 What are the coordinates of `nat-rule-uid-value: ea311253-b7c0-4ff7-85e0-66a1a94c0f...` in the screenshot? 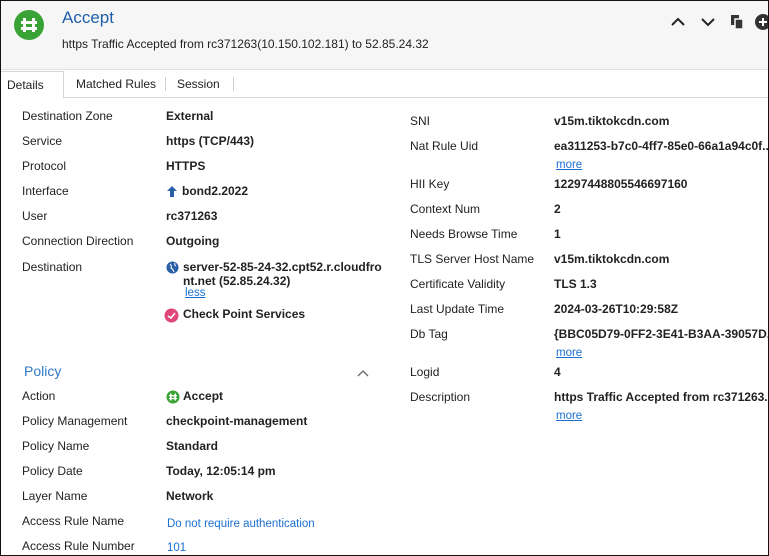 It's located at (661, 146).